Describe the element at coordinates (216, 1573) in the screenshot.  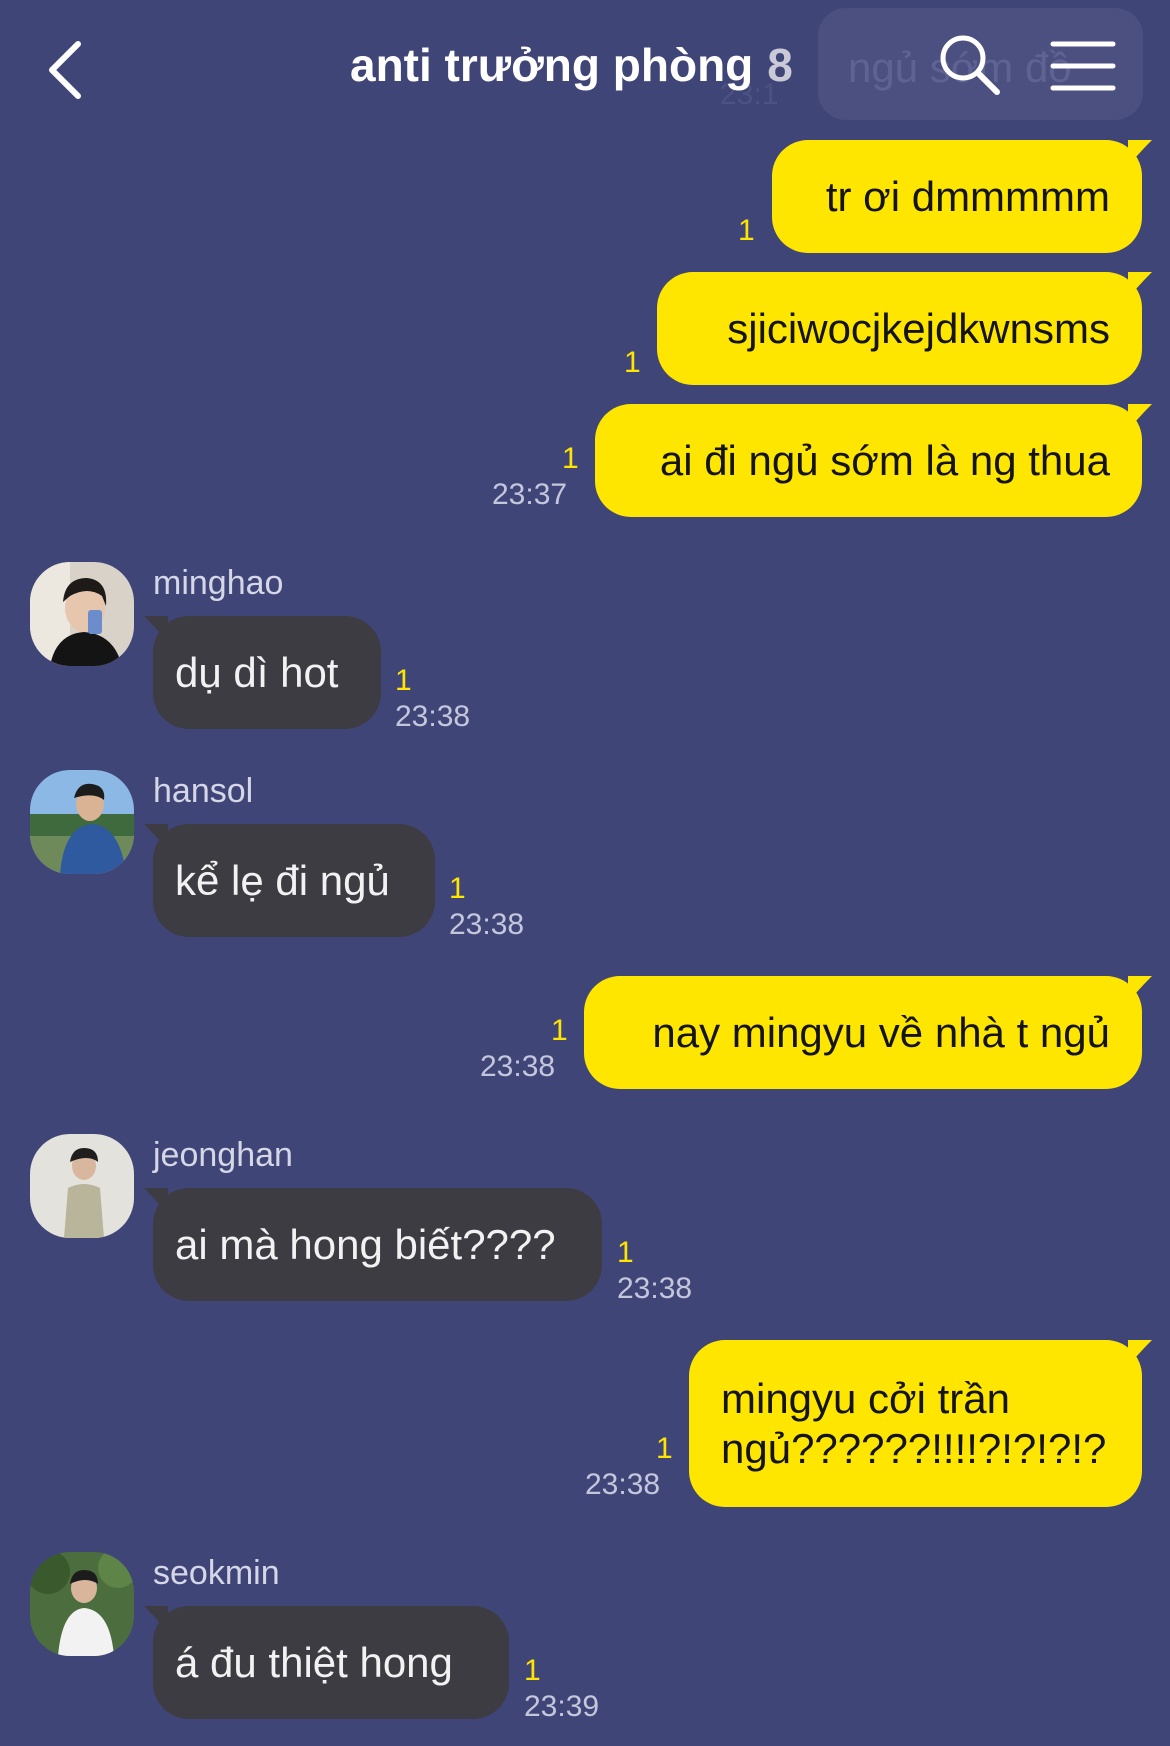
I see `sender-name: seokmin` at that location.